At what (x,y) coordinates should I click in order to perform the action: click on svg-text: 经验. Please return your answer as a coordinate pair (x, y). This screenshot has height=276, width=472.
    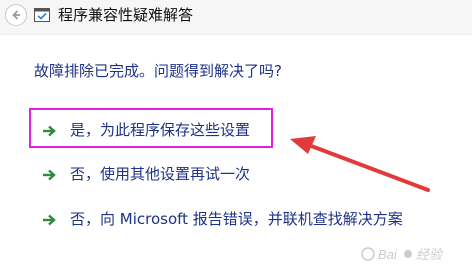
    Looking at the image, I should click on (430, 254).